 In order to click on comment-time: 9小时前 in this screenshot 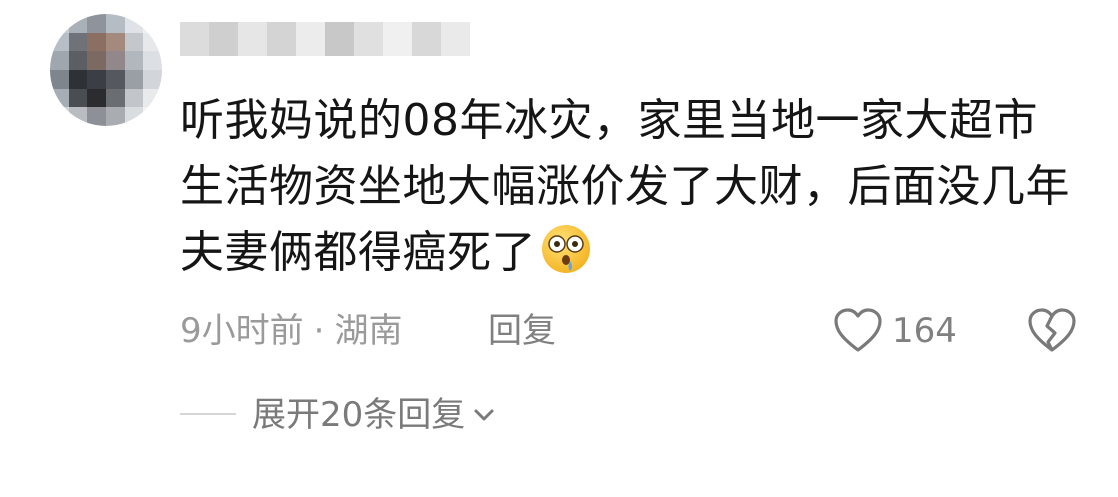, I will do `click(242, 331)`.